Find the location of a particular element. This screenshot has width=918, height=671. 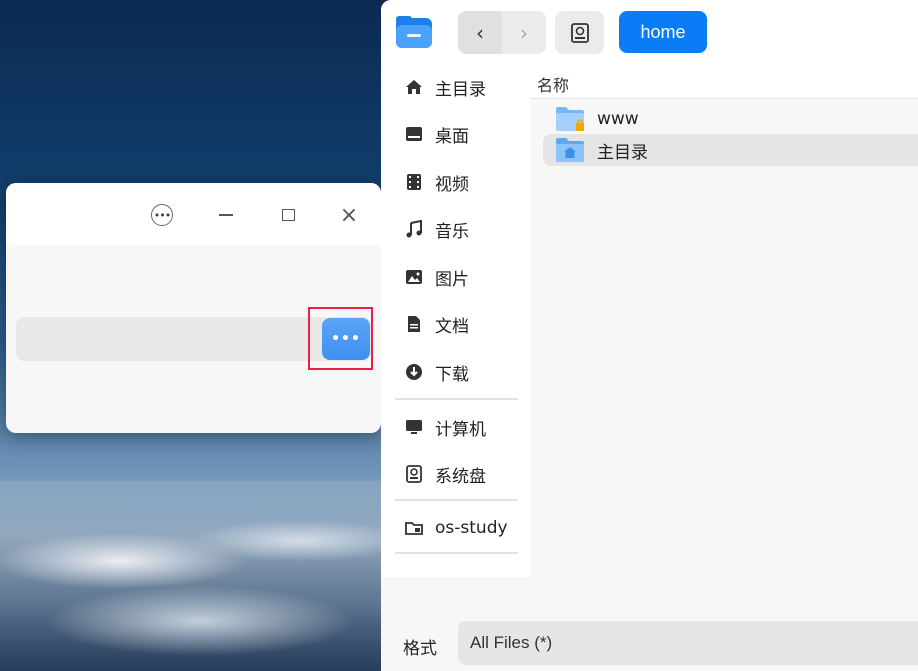

sidebar-item-documents: 文档 is located at coordinates (455, 324).